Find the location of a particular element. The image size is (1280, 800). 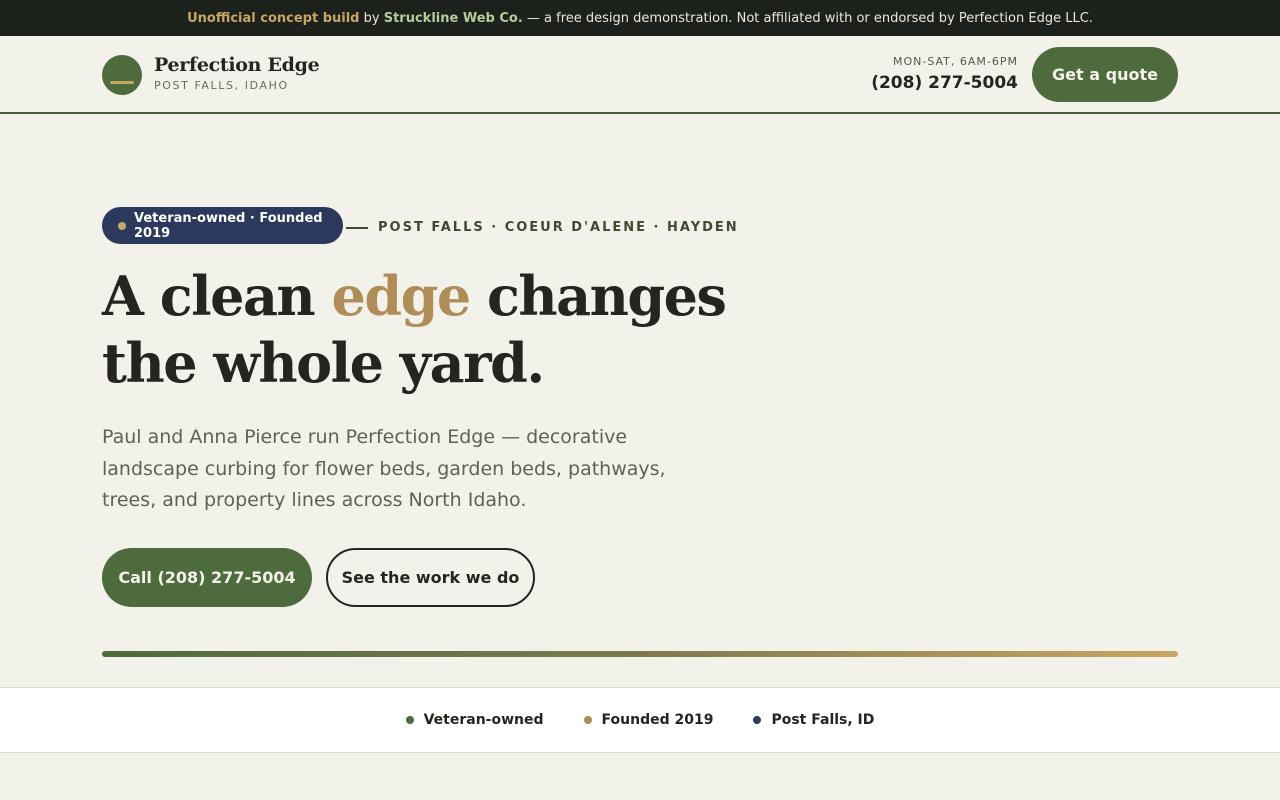

hero-headline: A clean edge changes the whole yard. is located at coordinates (452, 330).